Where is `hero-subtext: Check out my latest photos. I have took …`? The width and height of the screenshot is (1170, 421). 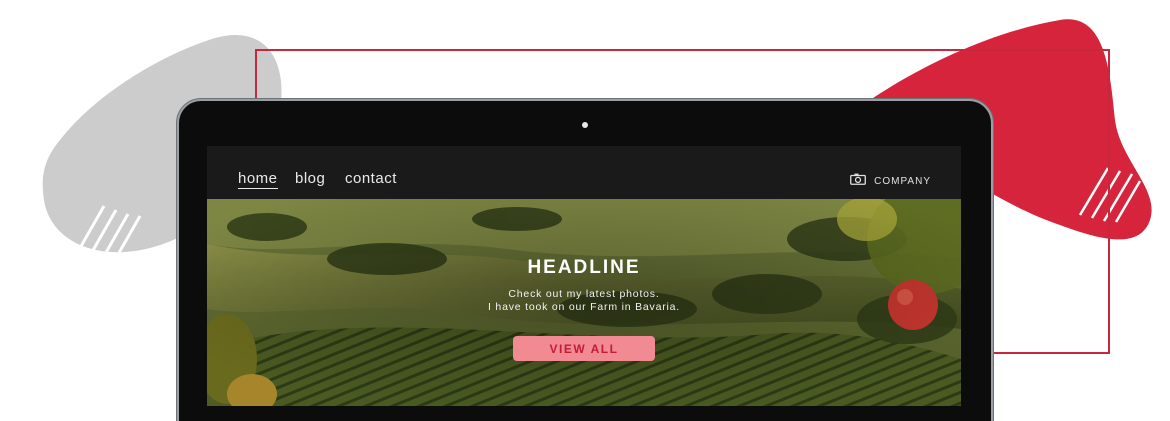
hero-subtext: Check out my latest photos. I have took … is located at coordinates (584, 301).